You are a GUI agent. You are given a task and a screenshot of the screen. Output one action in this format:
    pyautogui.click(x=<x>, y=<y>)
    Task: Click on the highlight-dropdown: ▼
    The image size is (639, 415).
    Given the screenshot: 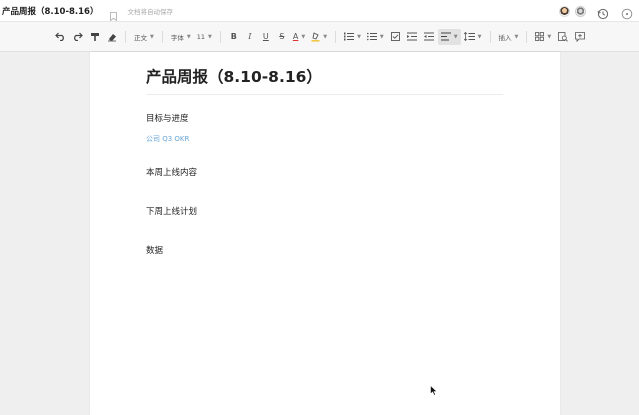 What is the action you would take?
    pyautogui.click(x=319, y=37)
    